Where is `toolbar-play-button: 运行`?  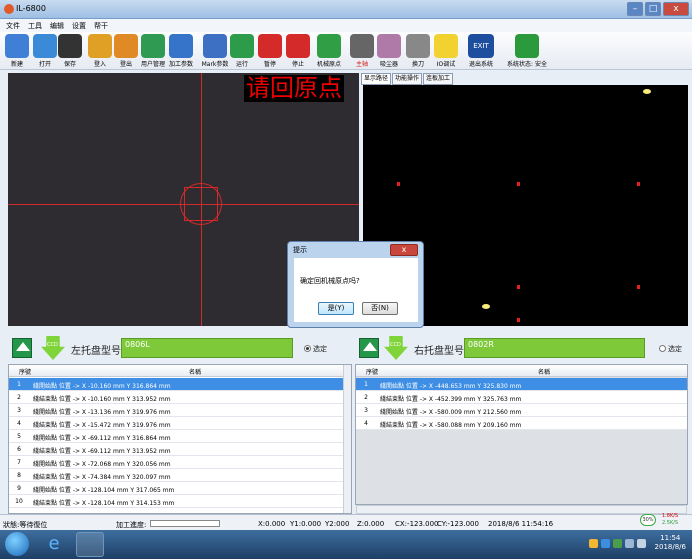
toolbar-play-button: 运行 is located at coordinates (242, 51).